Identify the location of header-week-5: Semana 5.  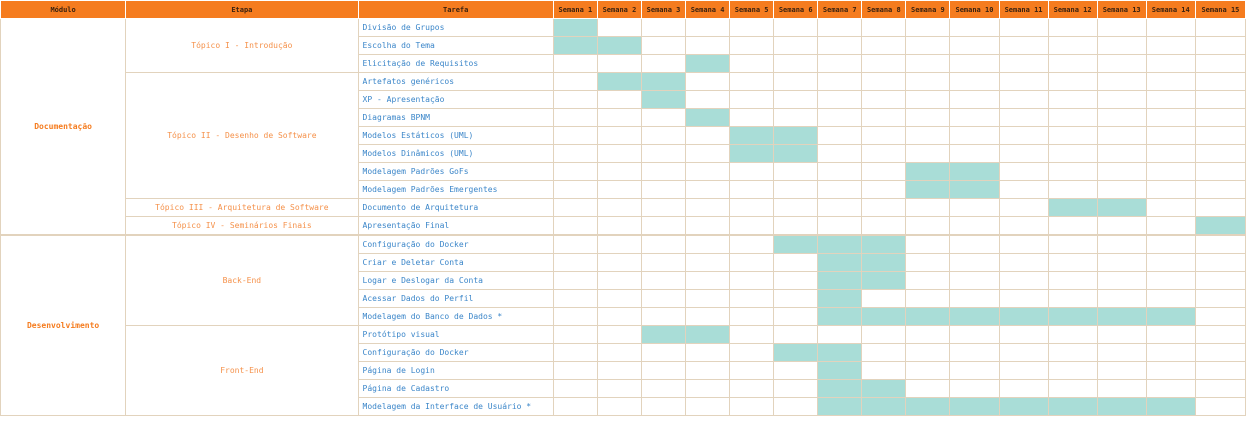
(752, 9).